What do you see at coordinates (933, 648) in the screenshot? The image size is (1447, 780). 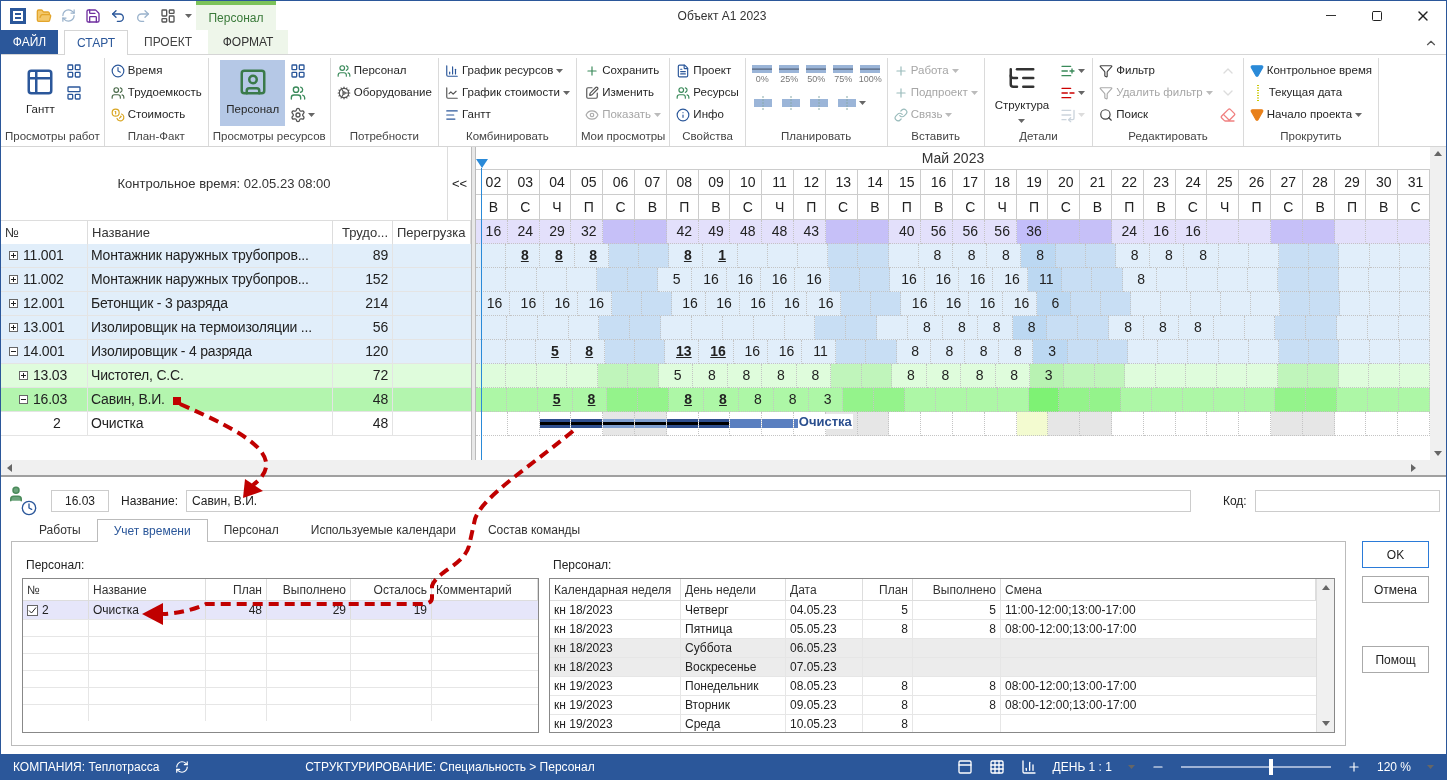 I see `table-row: кн 18/2023 Суббота 06.05.23` at bounding box center [933, 648].